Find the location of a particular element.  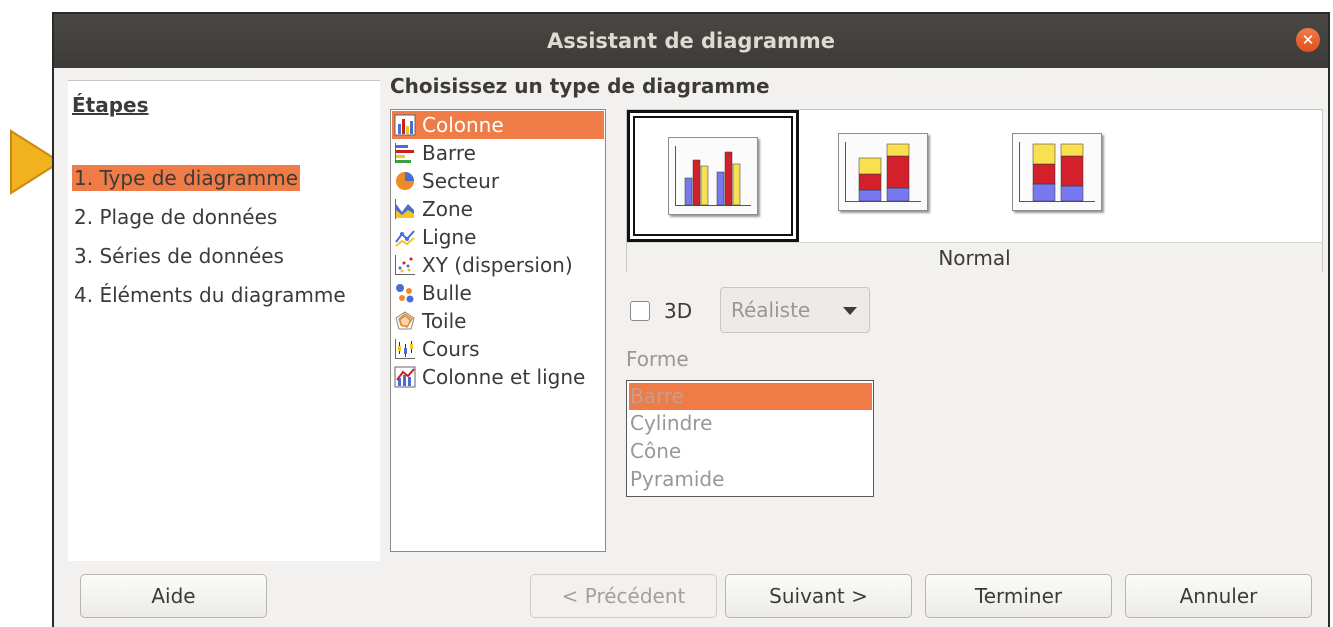

chart-type-label: Bulle is located at coordinates (447, 293).